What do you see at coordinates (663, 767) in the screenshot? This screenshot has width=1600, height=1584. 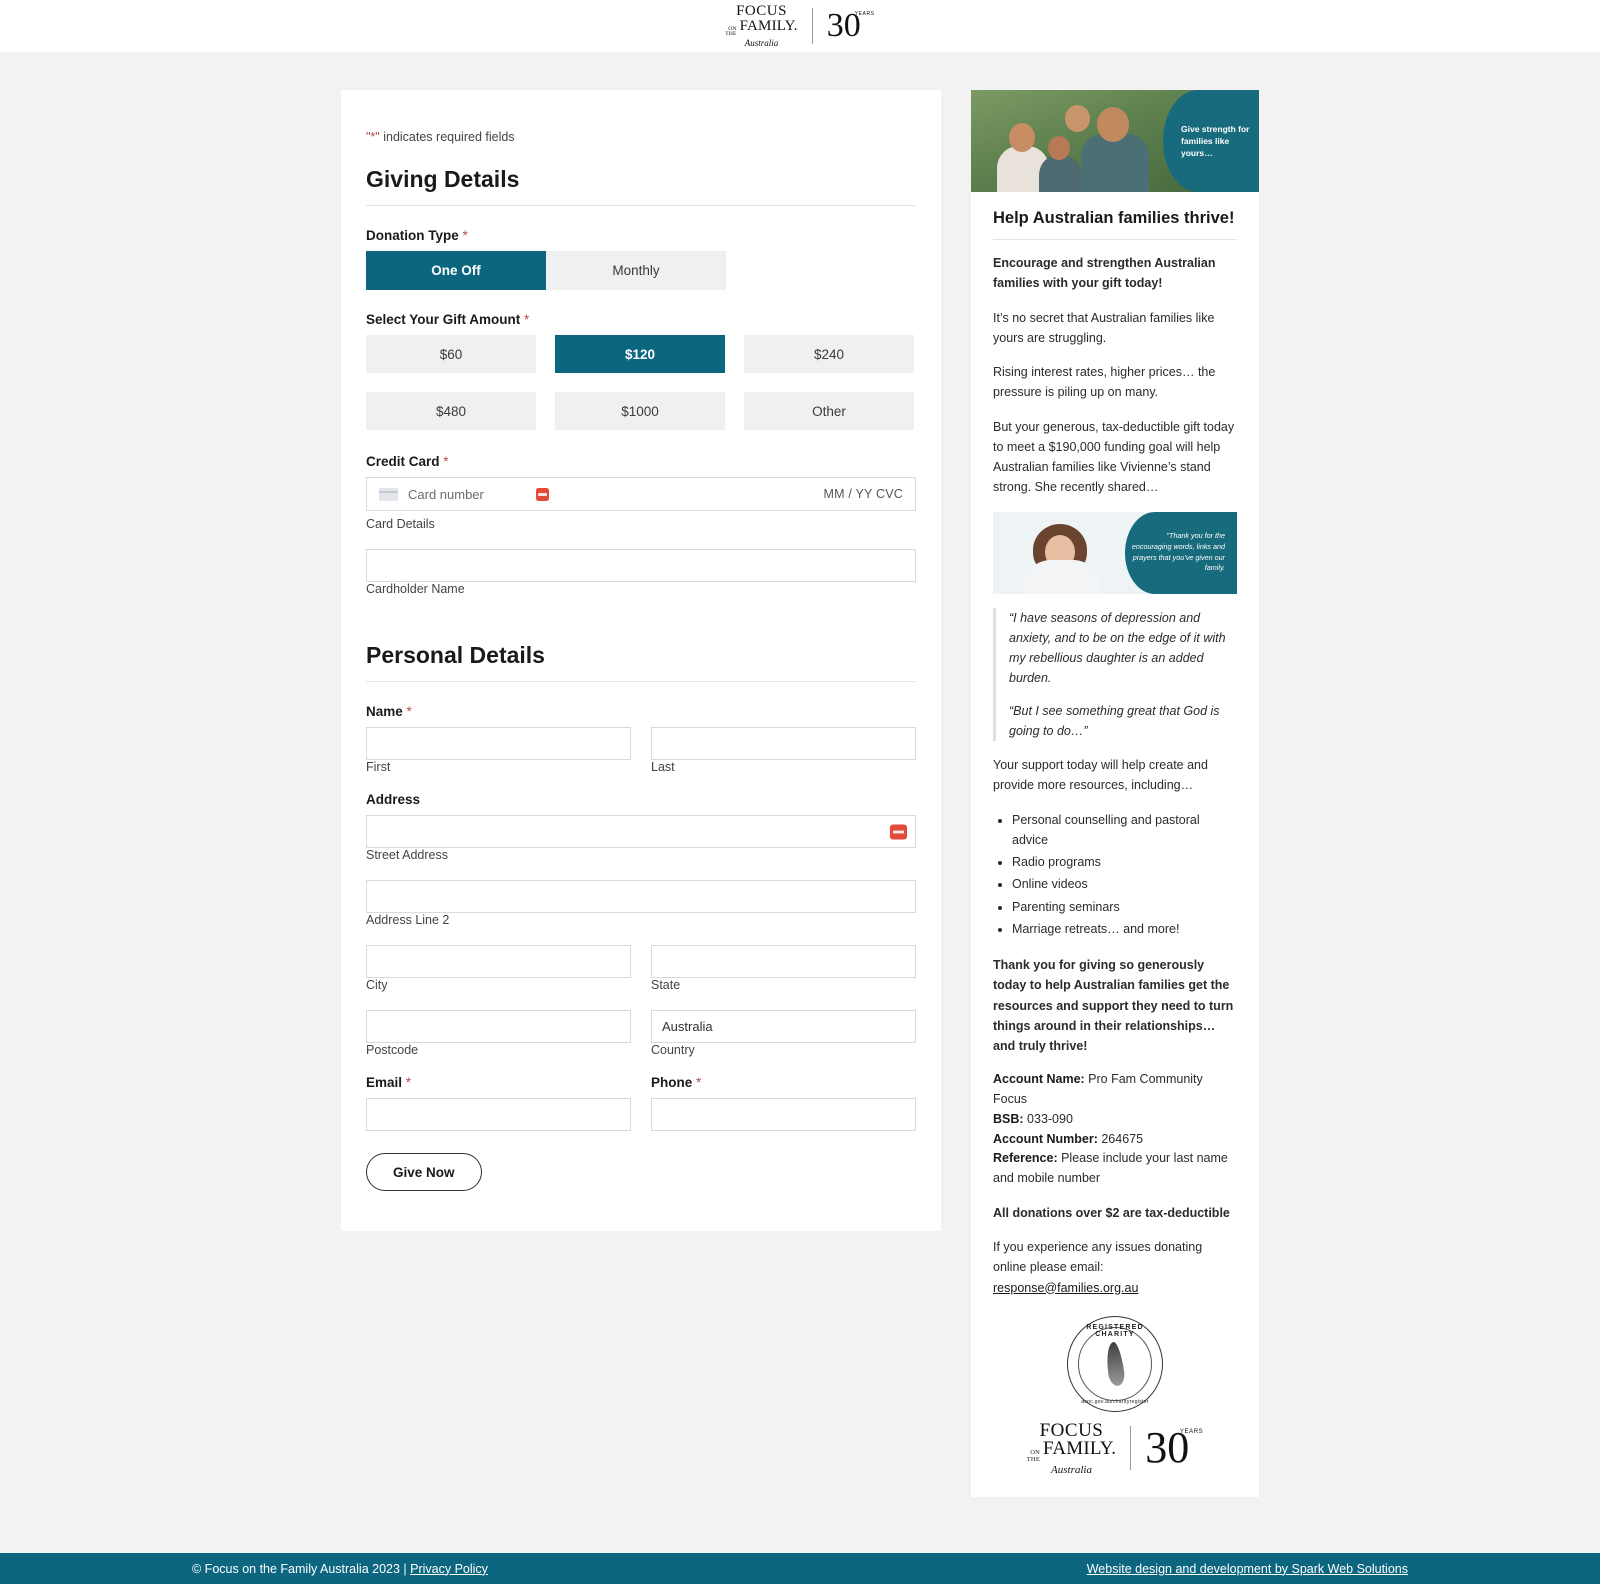 I see `last-name-sublabel: Last` at bounding box center [663, 767].